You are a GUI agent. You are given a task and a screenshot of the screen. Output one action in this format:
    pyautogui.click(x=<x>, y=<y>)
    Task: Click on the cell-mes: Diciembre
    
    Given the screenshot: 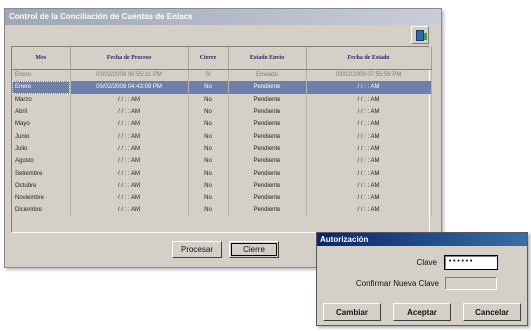 What is the action you would take?
    pyautogui.click(x=41, y=210)
    